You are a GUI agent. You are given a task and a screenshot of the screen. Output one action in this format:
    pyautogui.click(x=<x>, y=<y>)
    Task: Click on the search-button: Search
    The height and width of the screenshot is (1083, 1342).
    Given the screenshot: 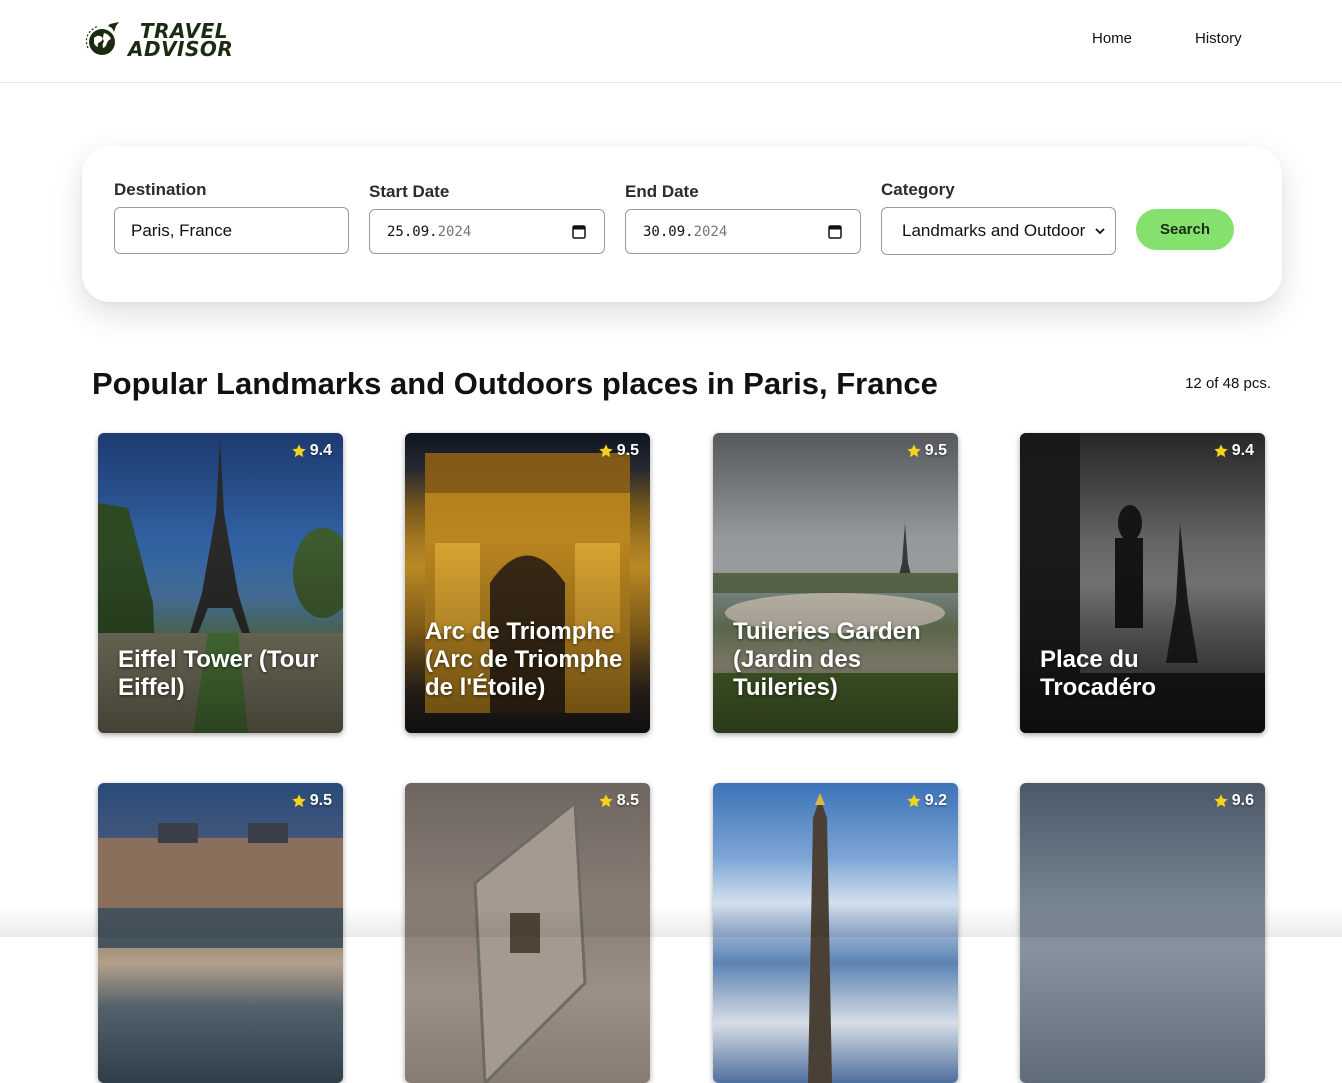 What is the action you would take?
    pyautogui.click(x=1185, y=229)
    